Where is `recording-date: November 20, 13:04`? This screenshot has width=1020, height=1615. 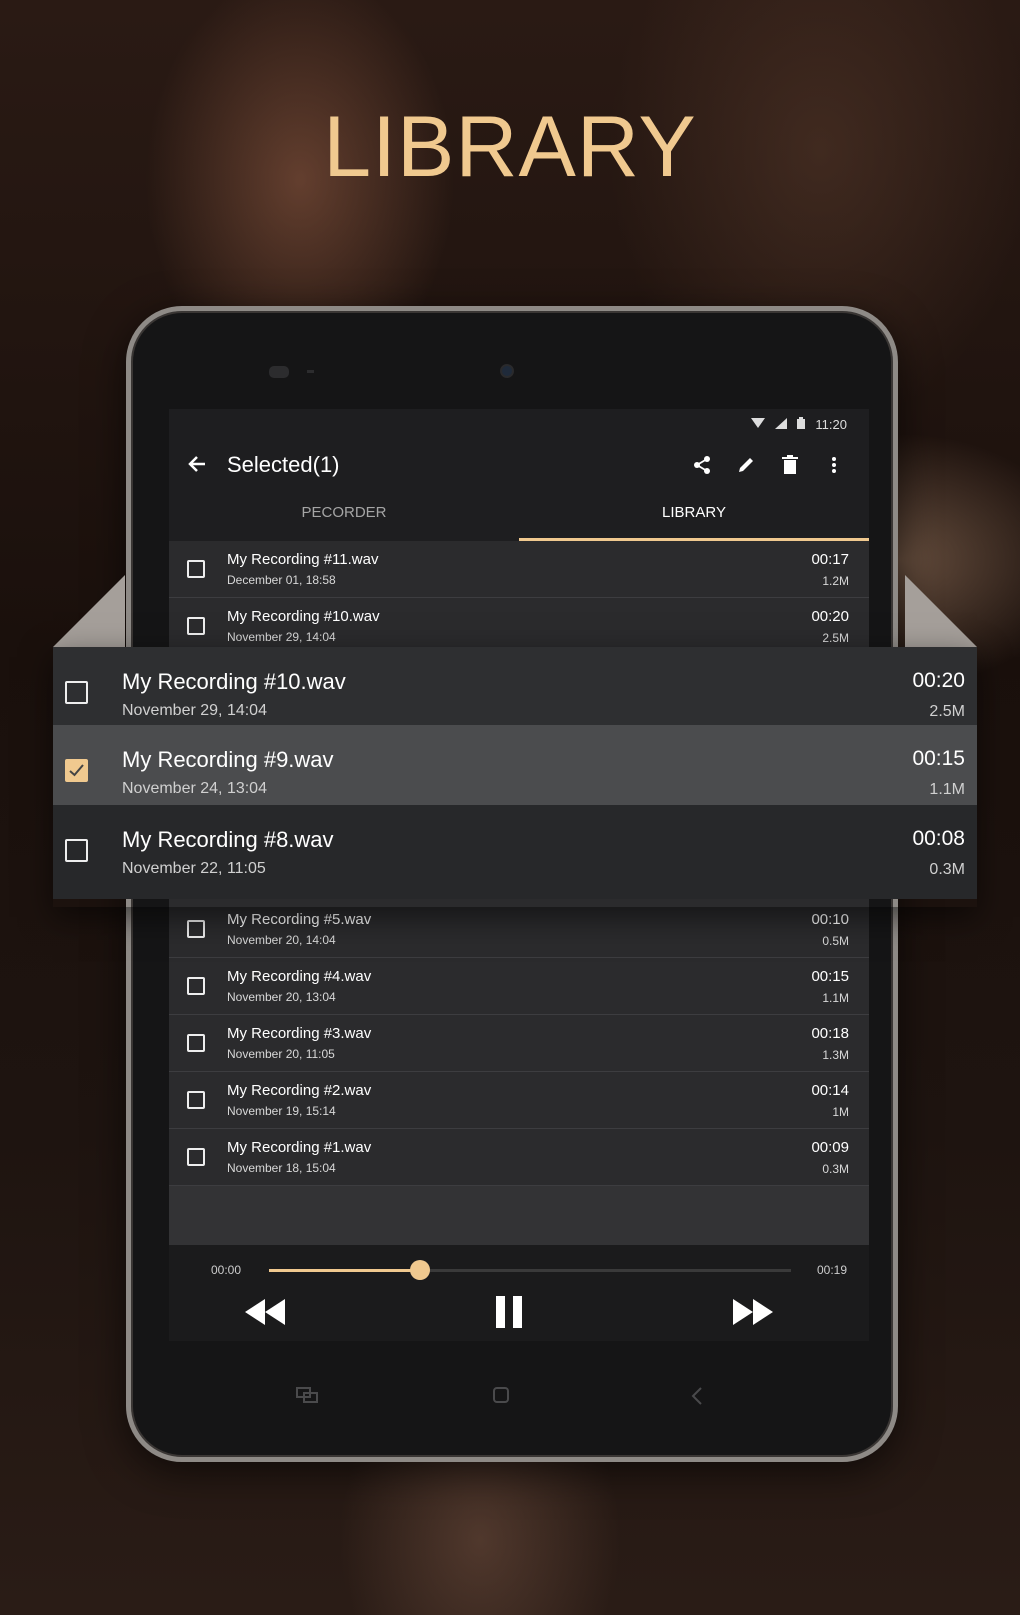
recording-date: November 20, 13:04 is located at coordinates (281, 997).